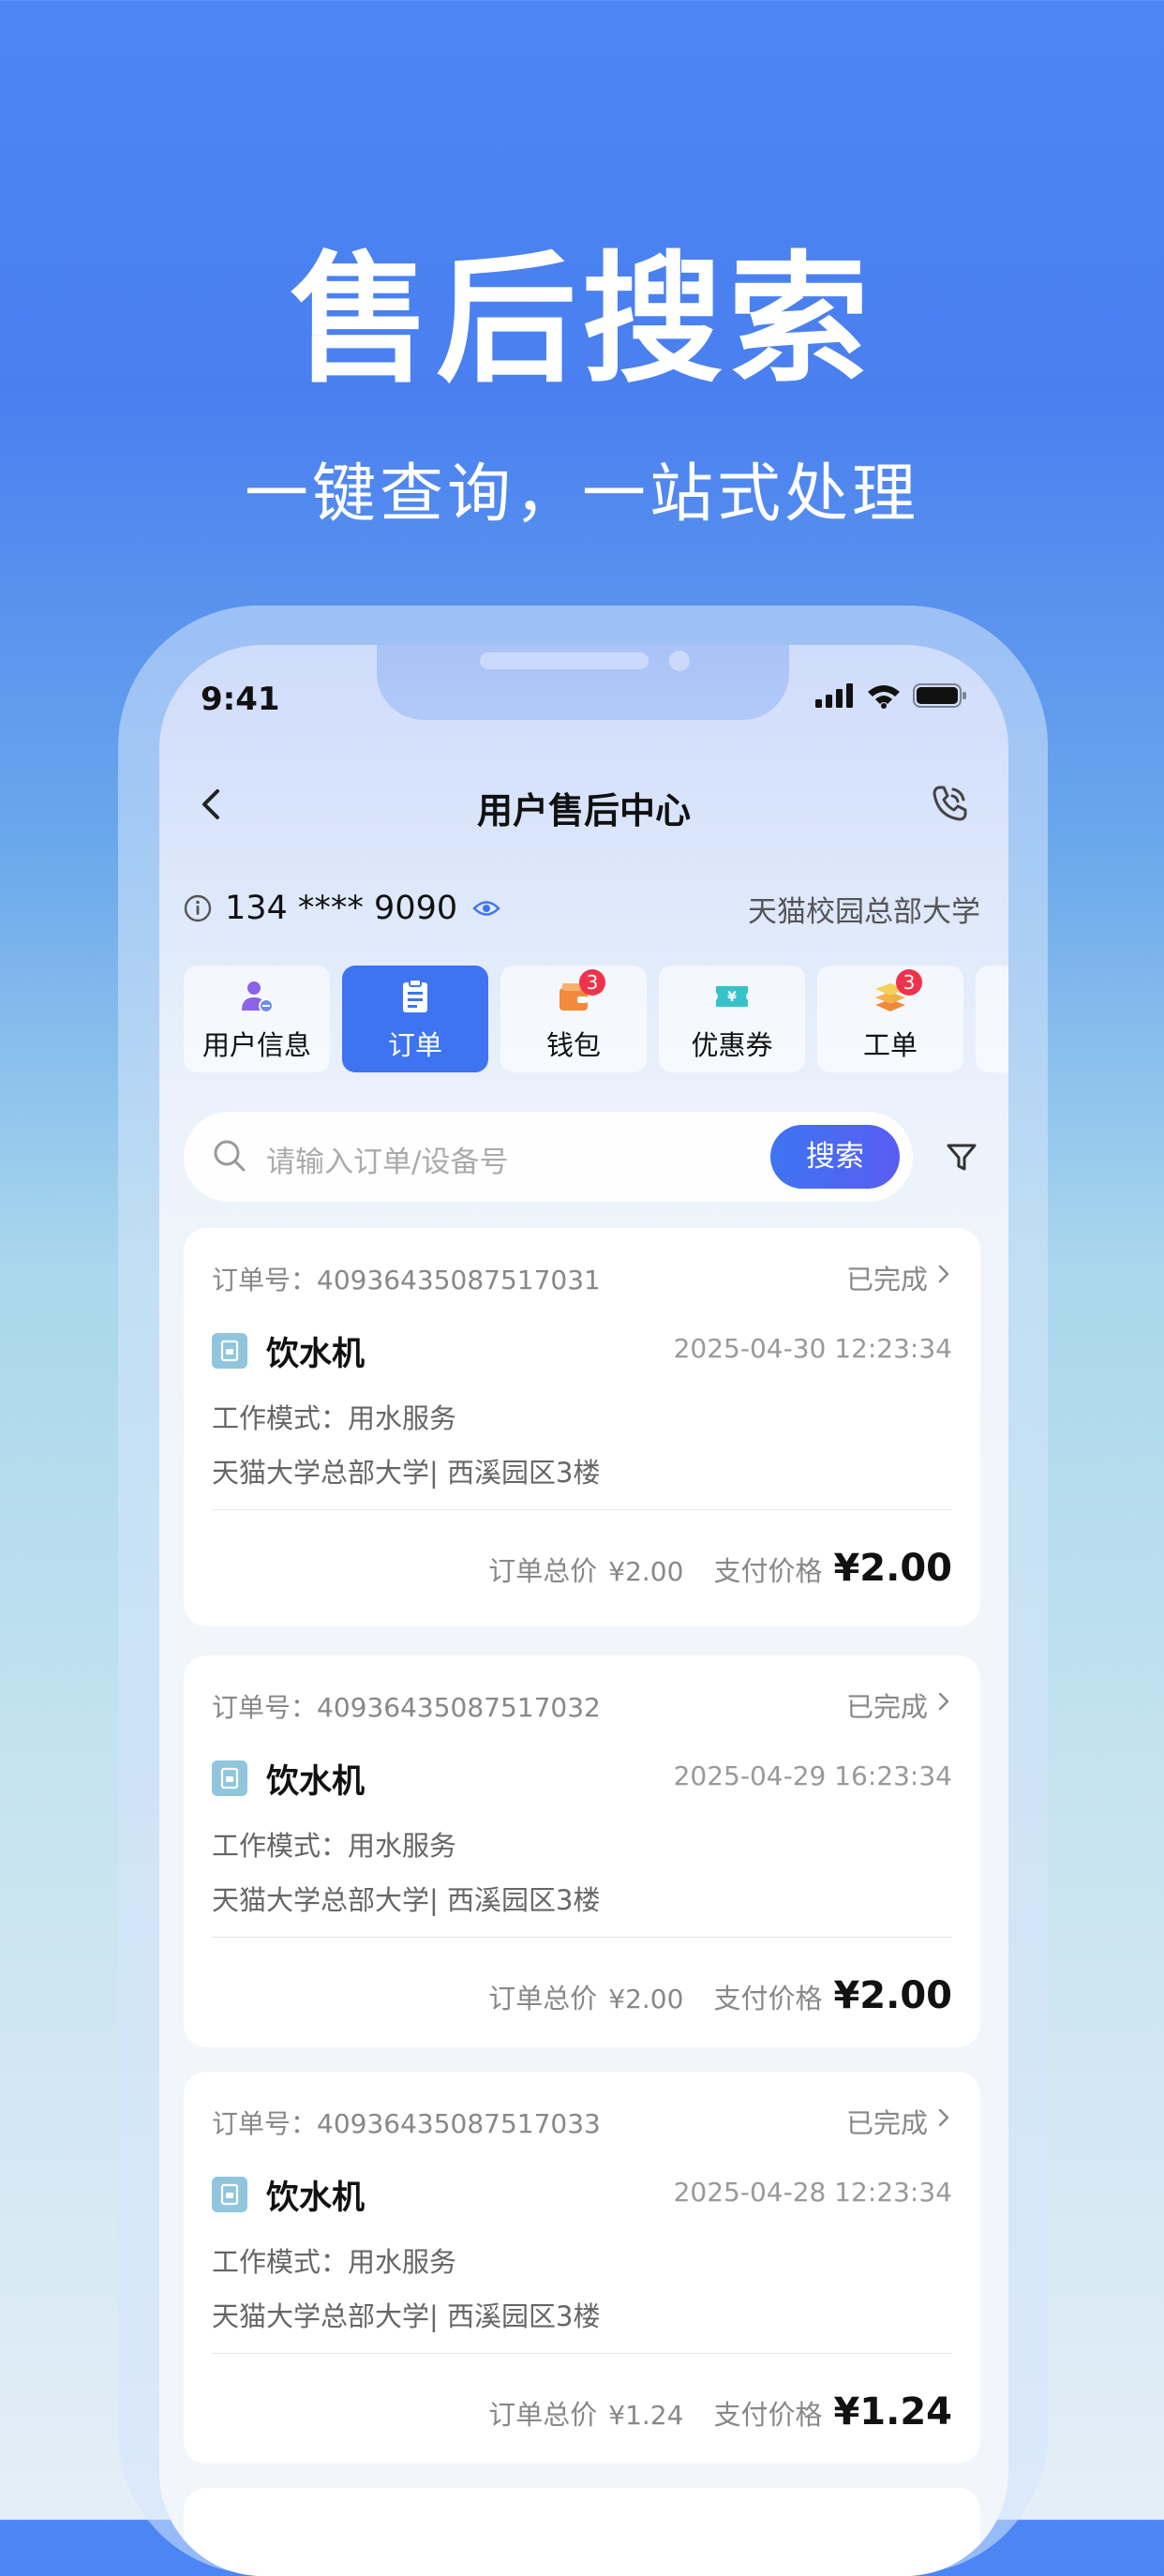 Image resolution: width=1164 pixels, height=2576 pixels. What do you see at coordinates (812, 1349) in the screenshot?
I see `order-time: 2025-04-30 12:23:34` at bounding box center [812, 1349].